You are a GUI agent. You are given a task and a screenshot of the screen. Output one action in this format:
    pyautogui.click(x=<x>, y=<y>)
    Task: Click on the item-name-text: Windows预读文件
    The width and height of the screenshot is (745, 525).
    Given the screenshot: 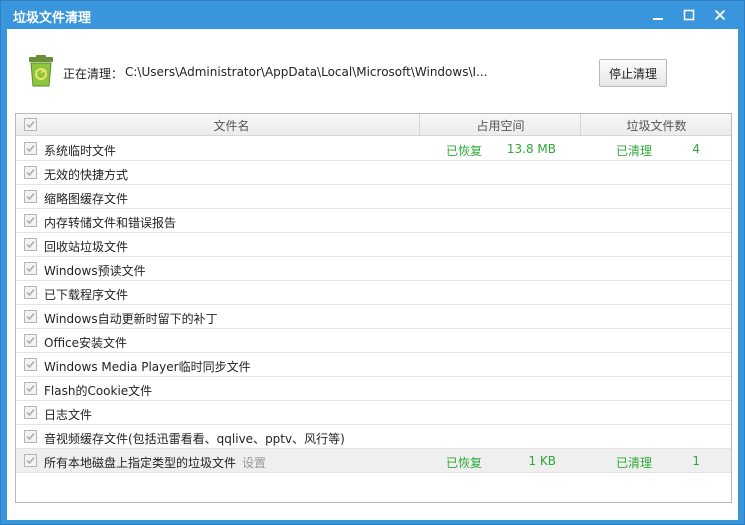 What is the action you would take?
    pyautogui.click(x=95, y=271)
    